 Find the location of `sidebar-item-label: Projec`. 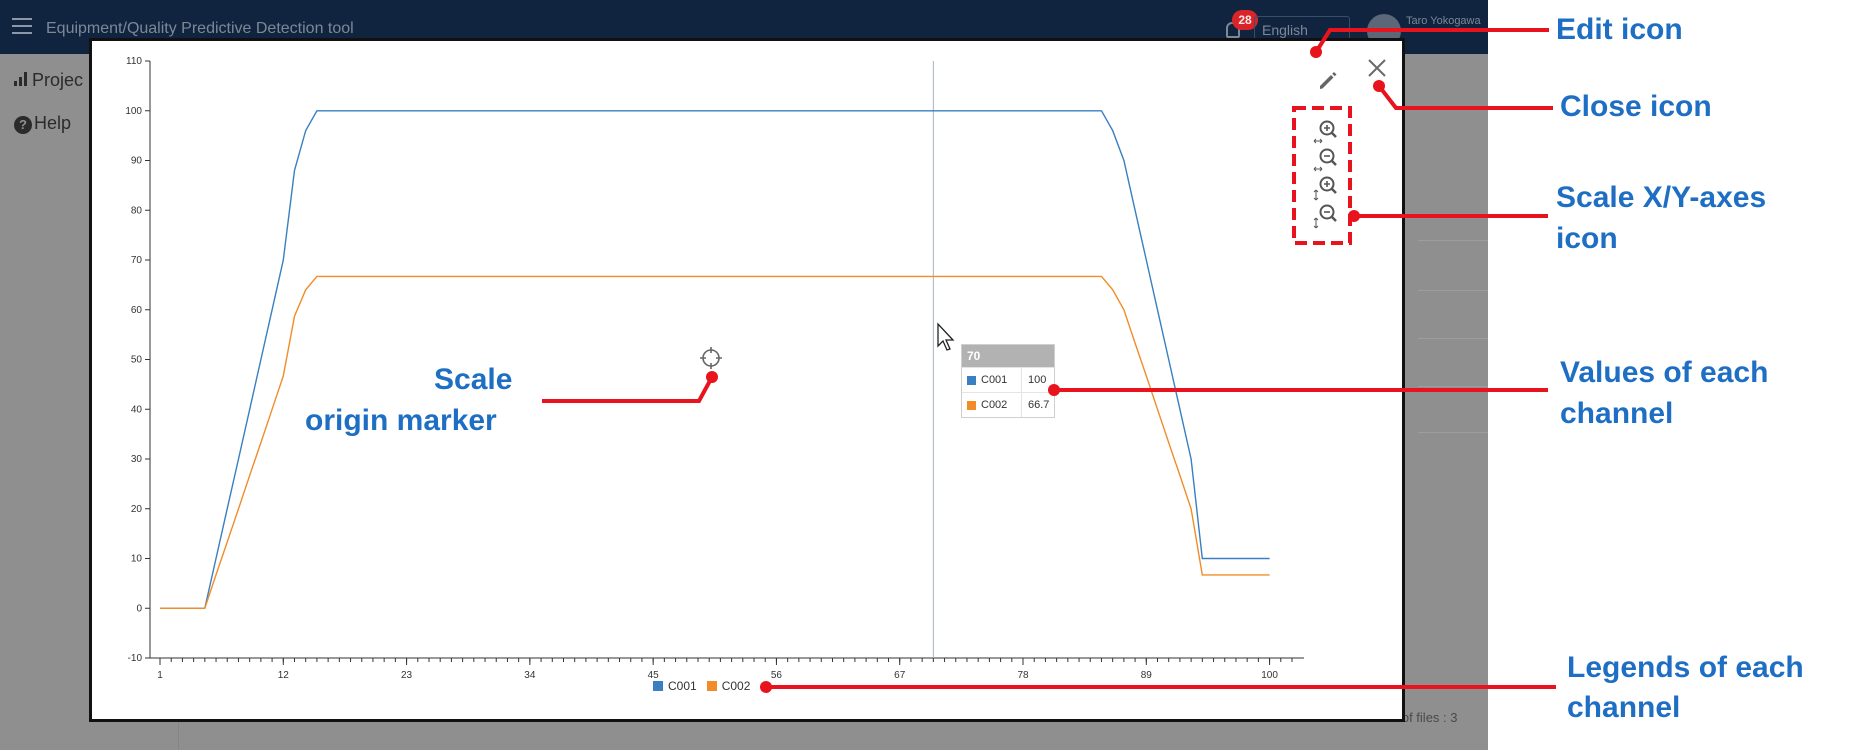

sidebar-item-label: Projec is located at coordinates (58, 80).